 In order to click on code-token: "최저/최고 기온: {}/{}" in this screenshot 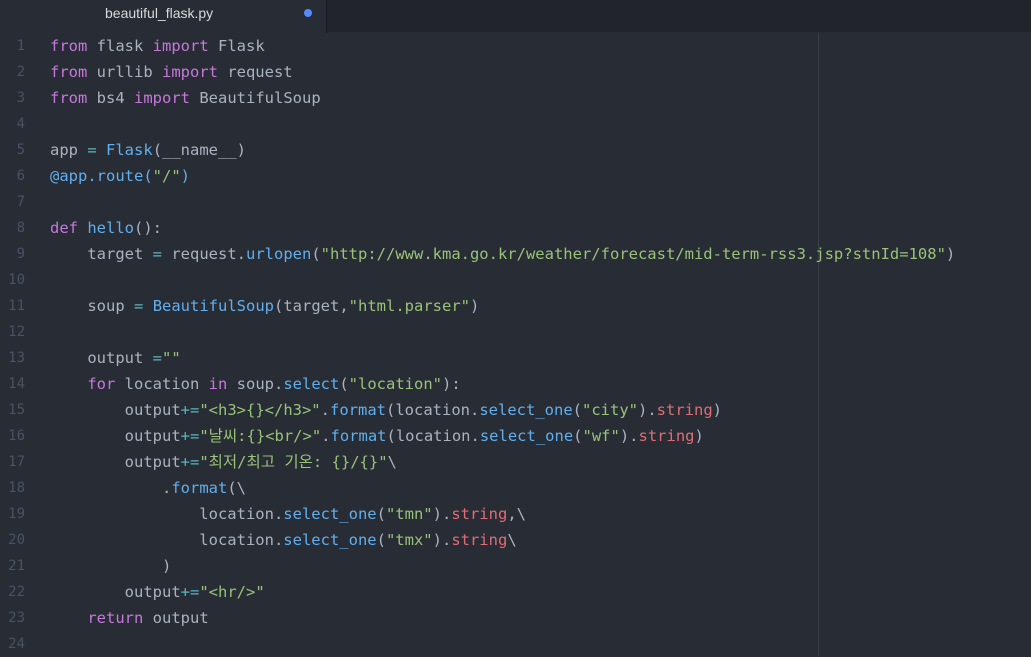, I will do `click(293, 462)`.